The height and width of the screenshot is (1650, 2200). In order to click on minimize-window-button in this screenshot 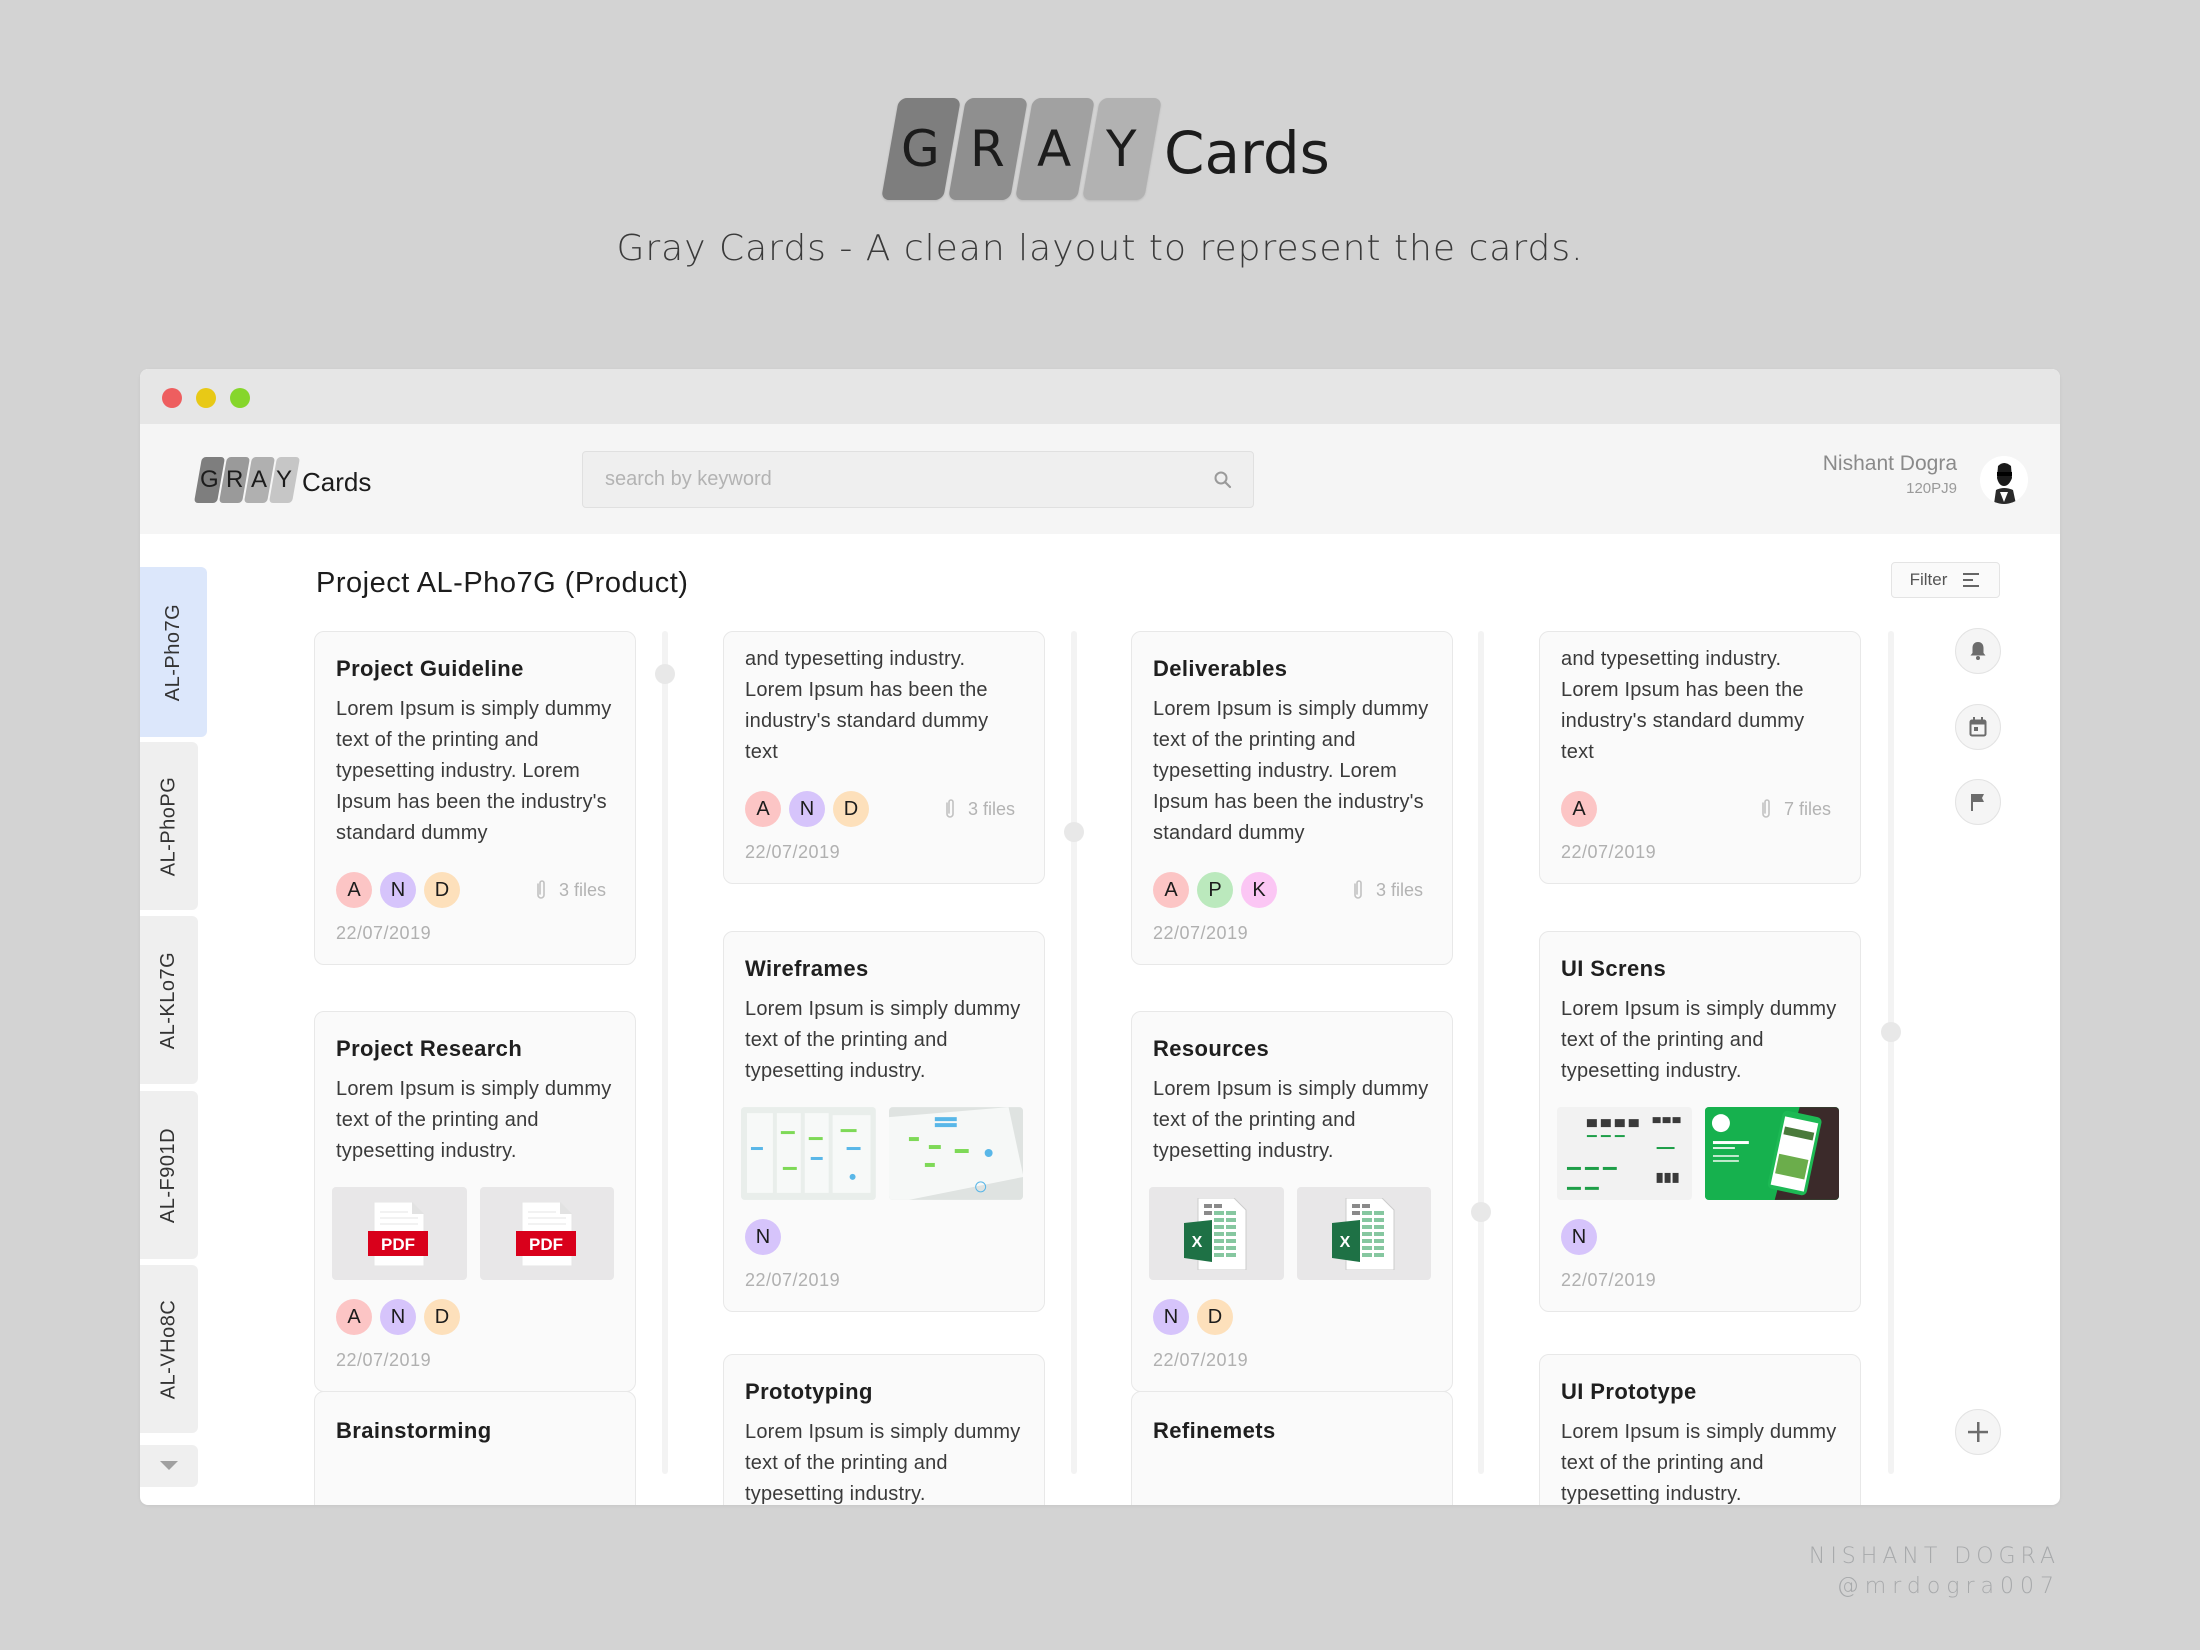, I will do `click(206, 398)`.